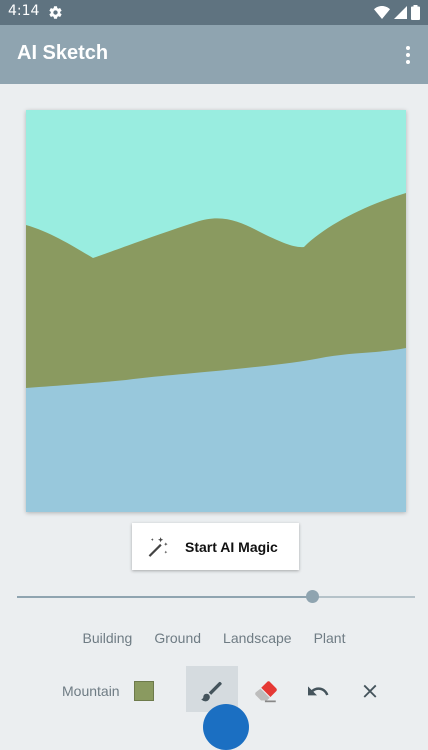  What do you see at coordinates (312, 596) in the screenshot?
I see `slider-thumb` at bounding box center [312, 596].